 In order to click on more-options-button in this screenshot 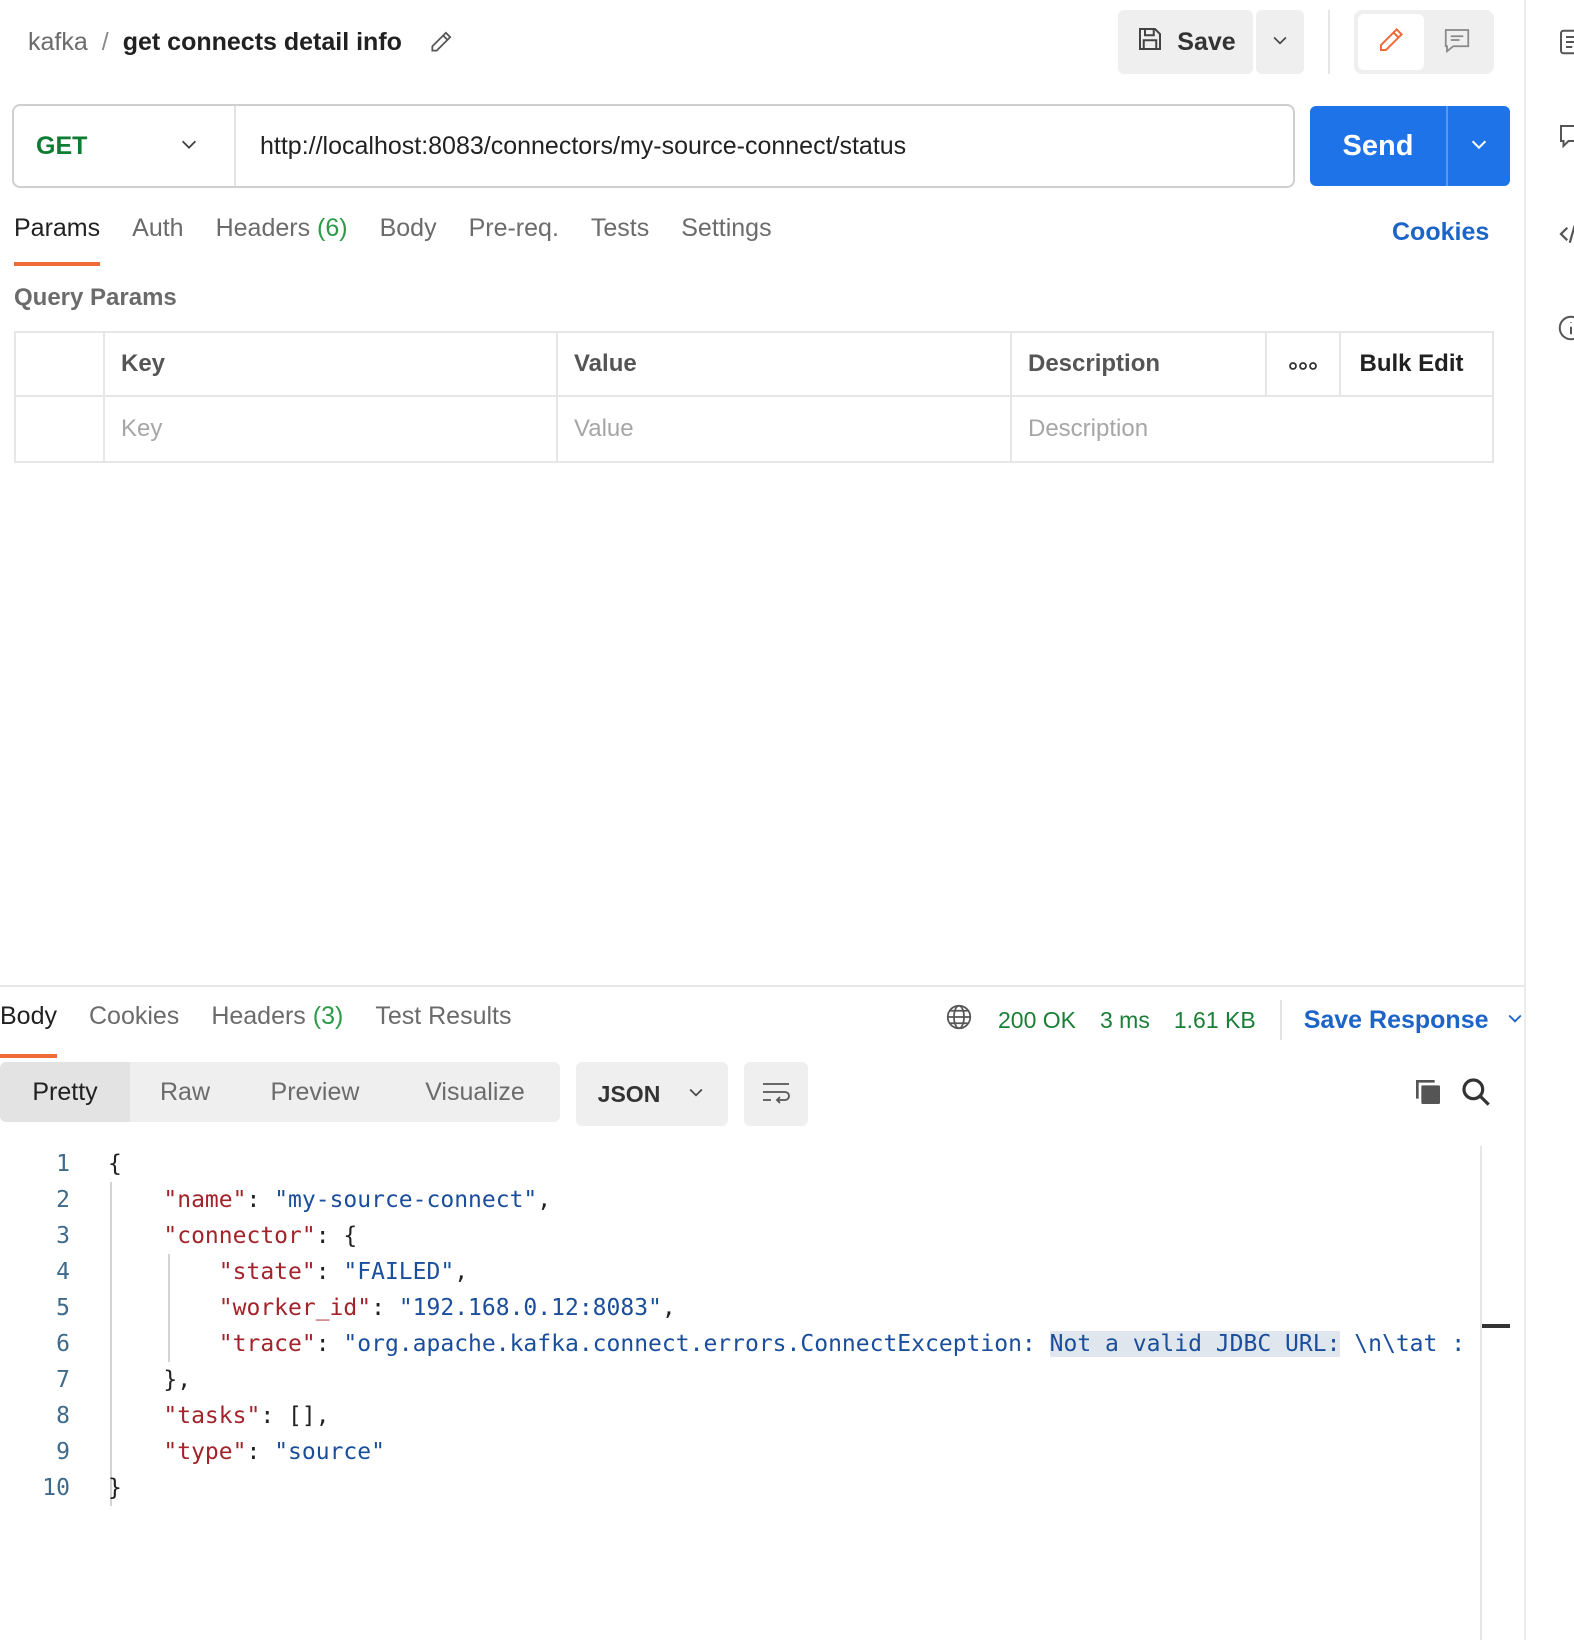, I will do `click(1304, 364)`.